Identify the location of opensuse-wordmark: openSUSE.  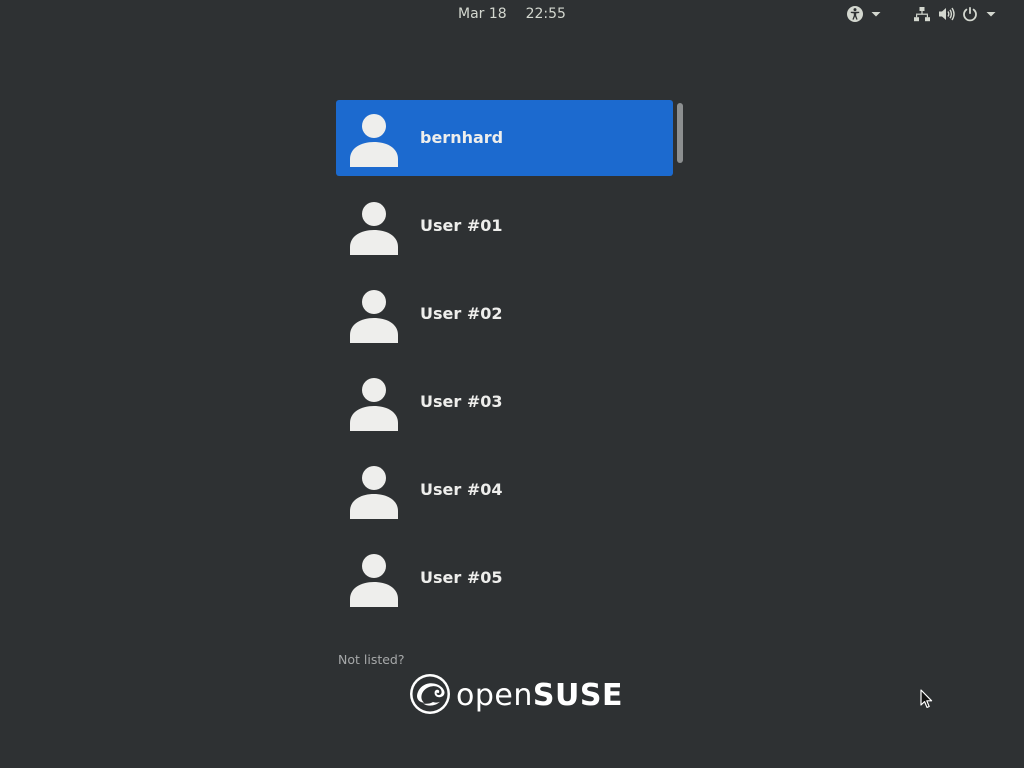
(539, 696).